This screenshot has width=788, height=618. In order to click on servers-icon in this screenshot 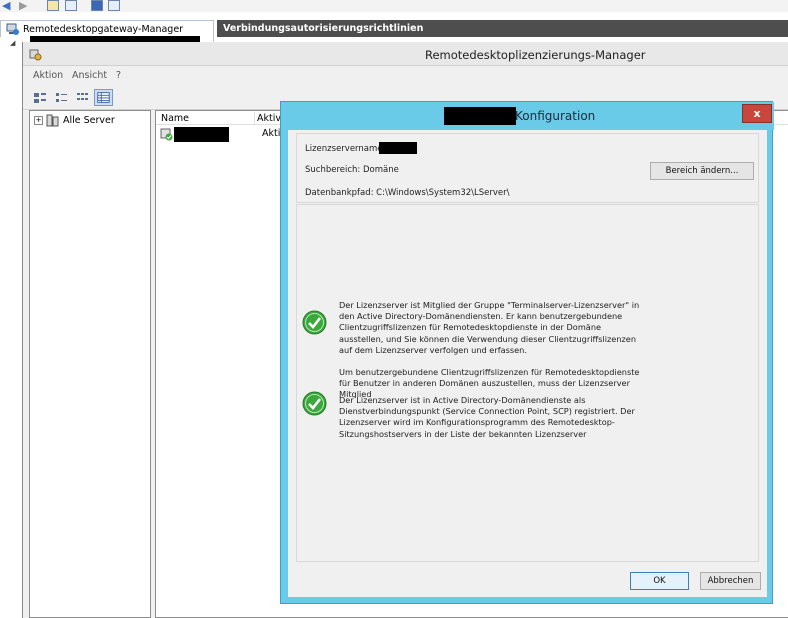, I will do `click(52, 120)`.